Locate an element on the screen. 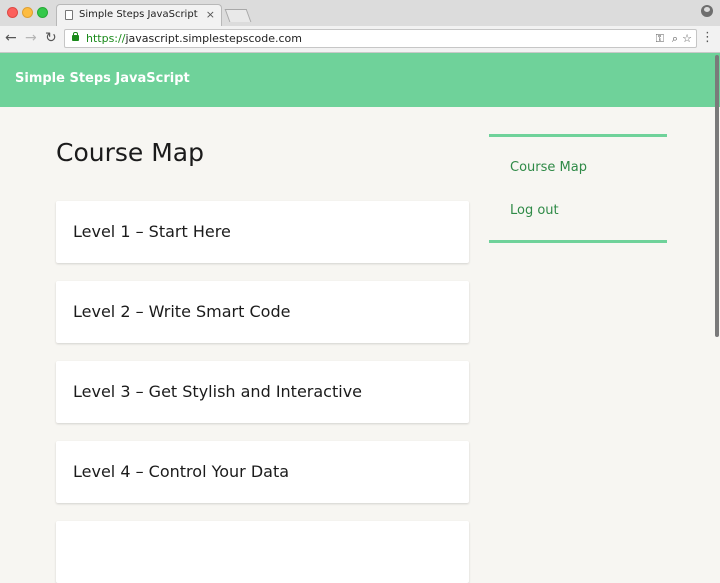 Image resolution: width=720 pixels, height=583 pixels. level-card is located at coordinates (262, 552).